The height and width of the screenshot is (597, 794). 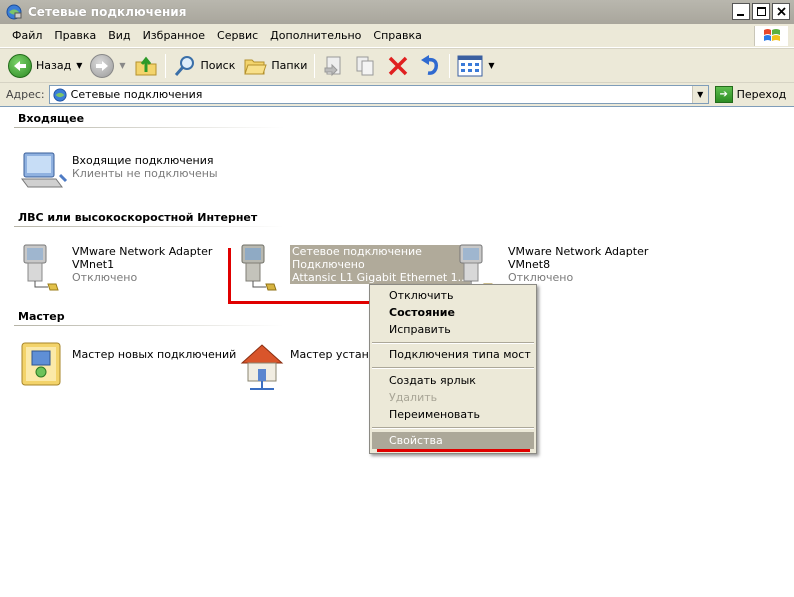 What do you see at coordinates (143, 160) in the screenshot?
I see `item-title: Входящие подключения` at bounding box center [143, 160].